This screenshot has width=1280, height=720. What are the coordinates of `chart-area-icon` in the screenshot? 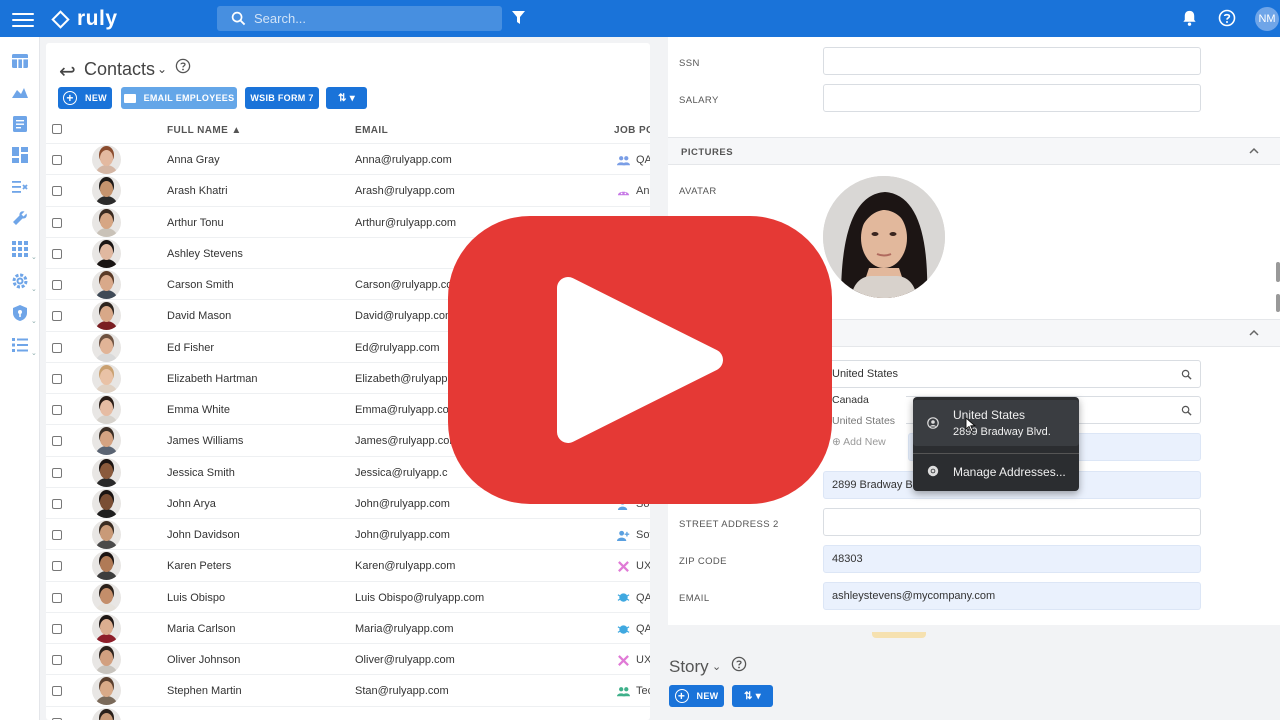 It's located at (20, 92).